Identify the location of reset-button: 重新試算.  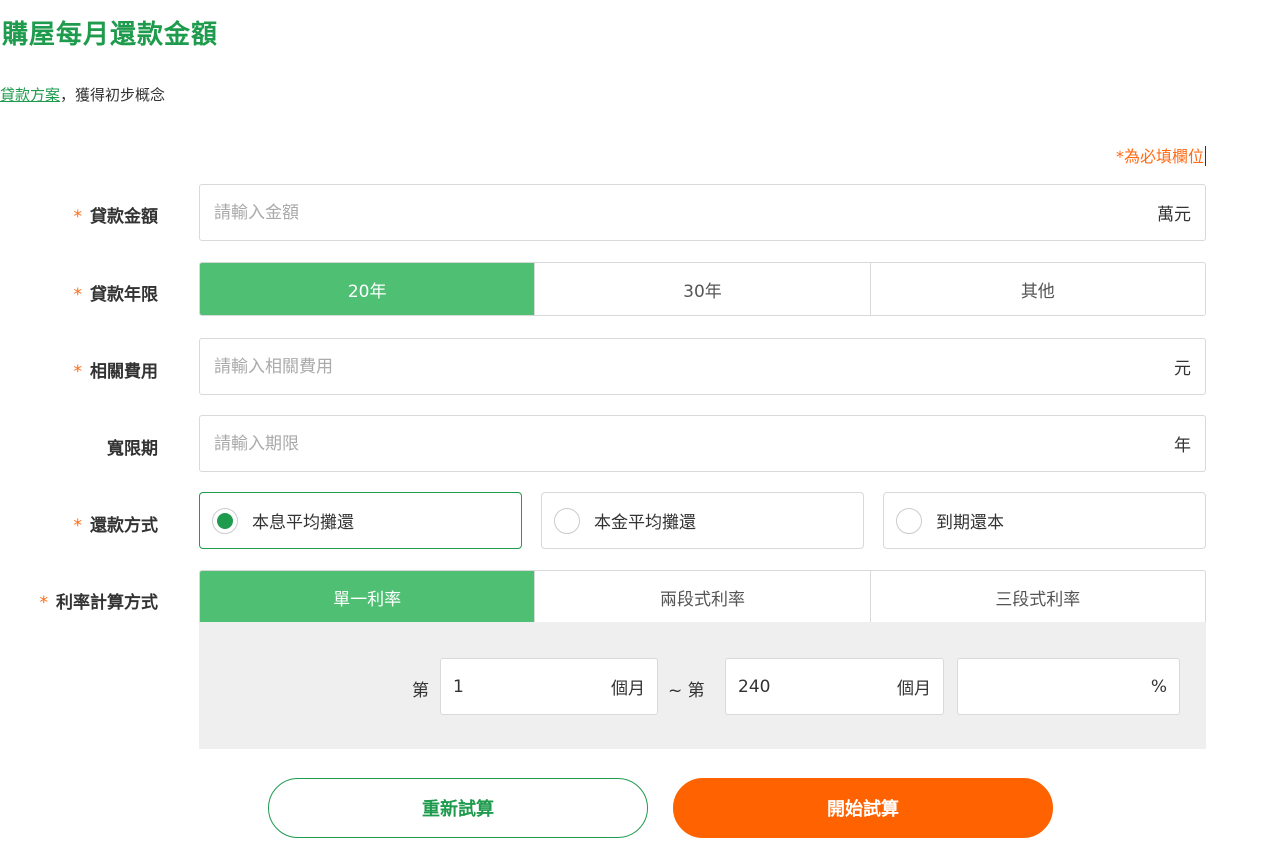
(458, 808).